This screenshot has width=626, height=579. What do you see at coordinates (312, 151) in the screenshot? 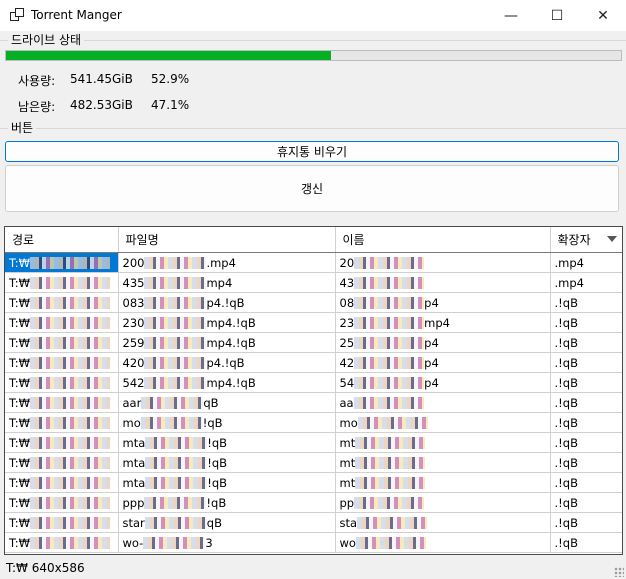
I see `empty-trash-button: 휴지통 비우기` at bounding box center [312, 151].